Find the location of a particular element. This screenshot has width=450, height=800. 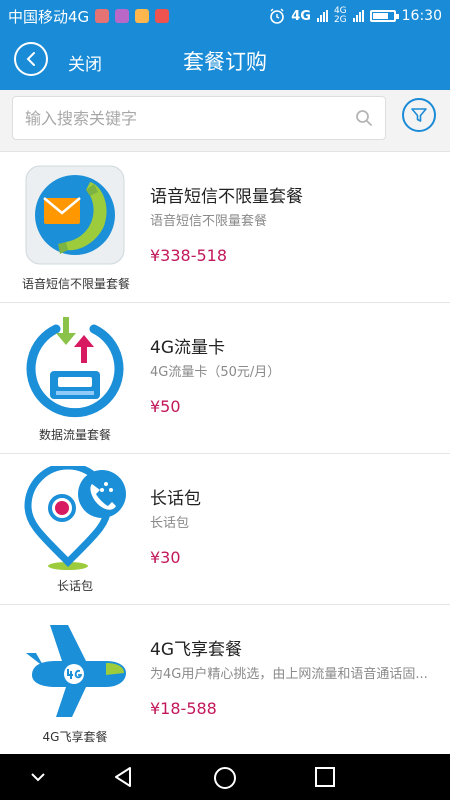

status-right: 4G 4G 2G 16:30 is located at coordinates (355, 16).